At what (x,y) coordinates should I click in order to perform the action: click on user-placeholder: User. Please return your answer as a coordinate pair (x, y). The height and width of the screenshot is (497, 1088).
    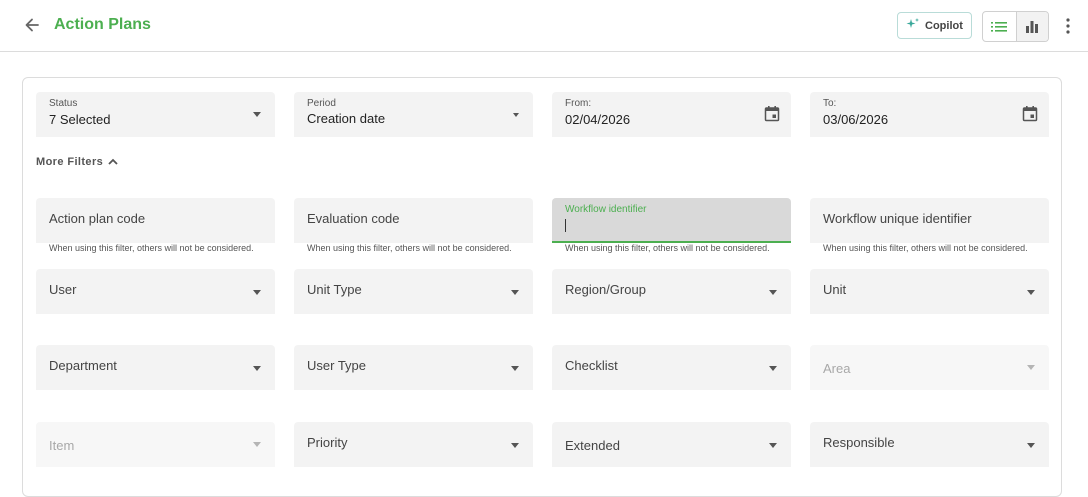
    Looking at the image, I should click on (63, 289).